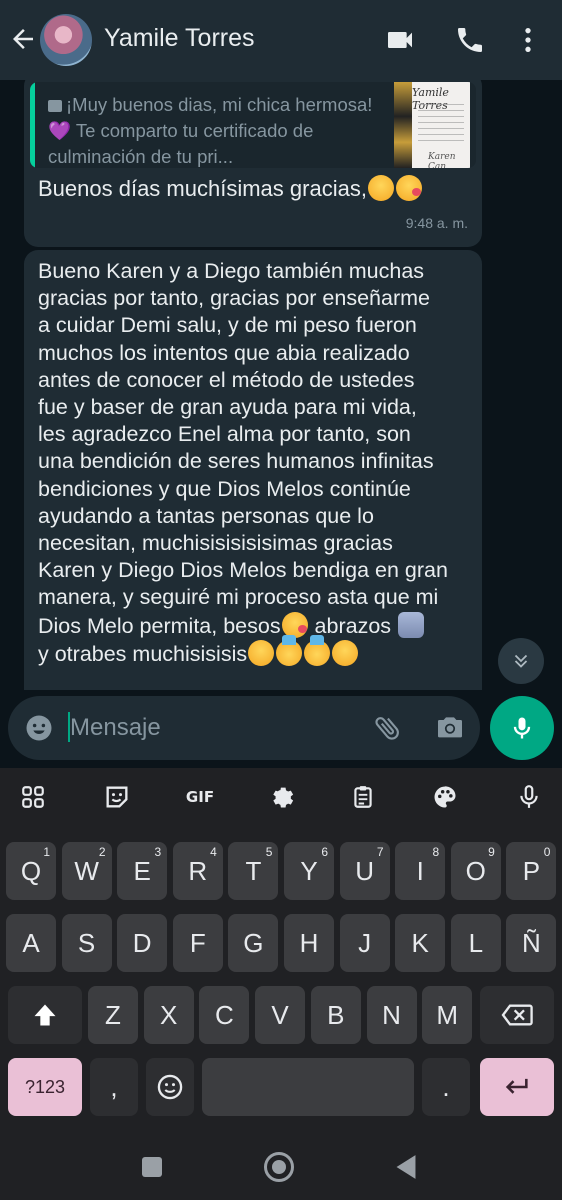  I want to click on key-i: I8, so click(420, 871).